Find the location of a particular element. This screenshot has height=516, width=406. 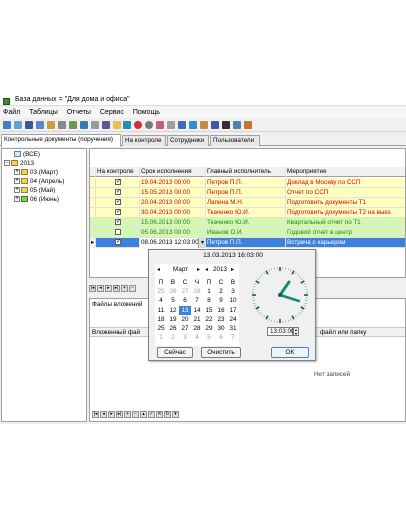

users-icon is located at coordinates (247, 125).